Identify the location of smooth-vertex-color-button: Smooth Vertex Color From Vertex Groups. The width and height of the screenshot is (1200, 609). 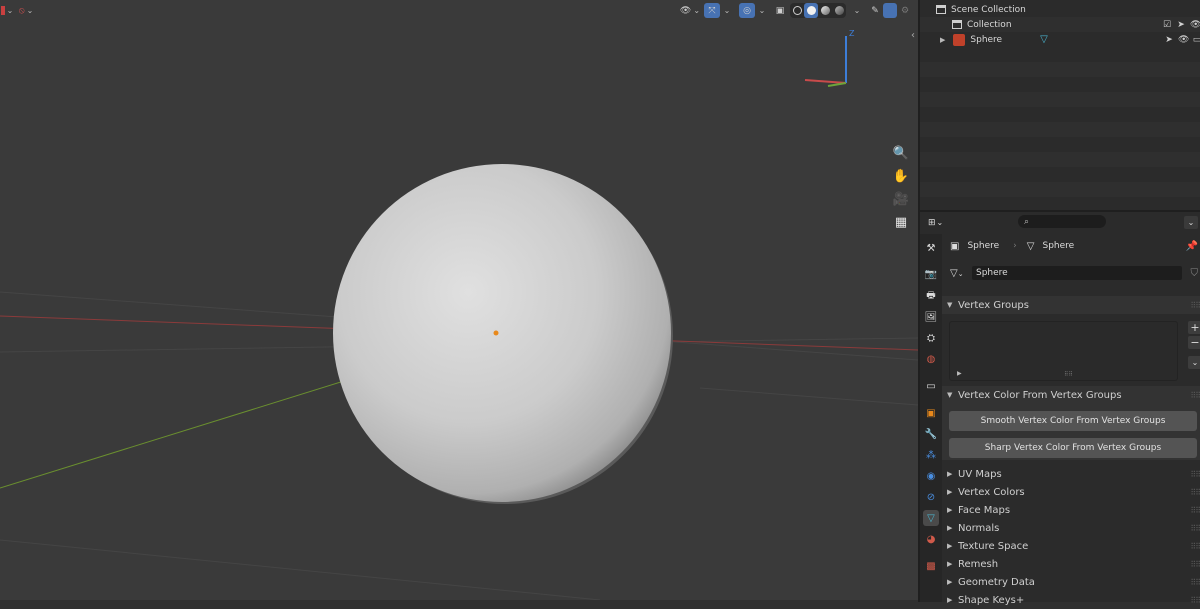
(1073, 421).